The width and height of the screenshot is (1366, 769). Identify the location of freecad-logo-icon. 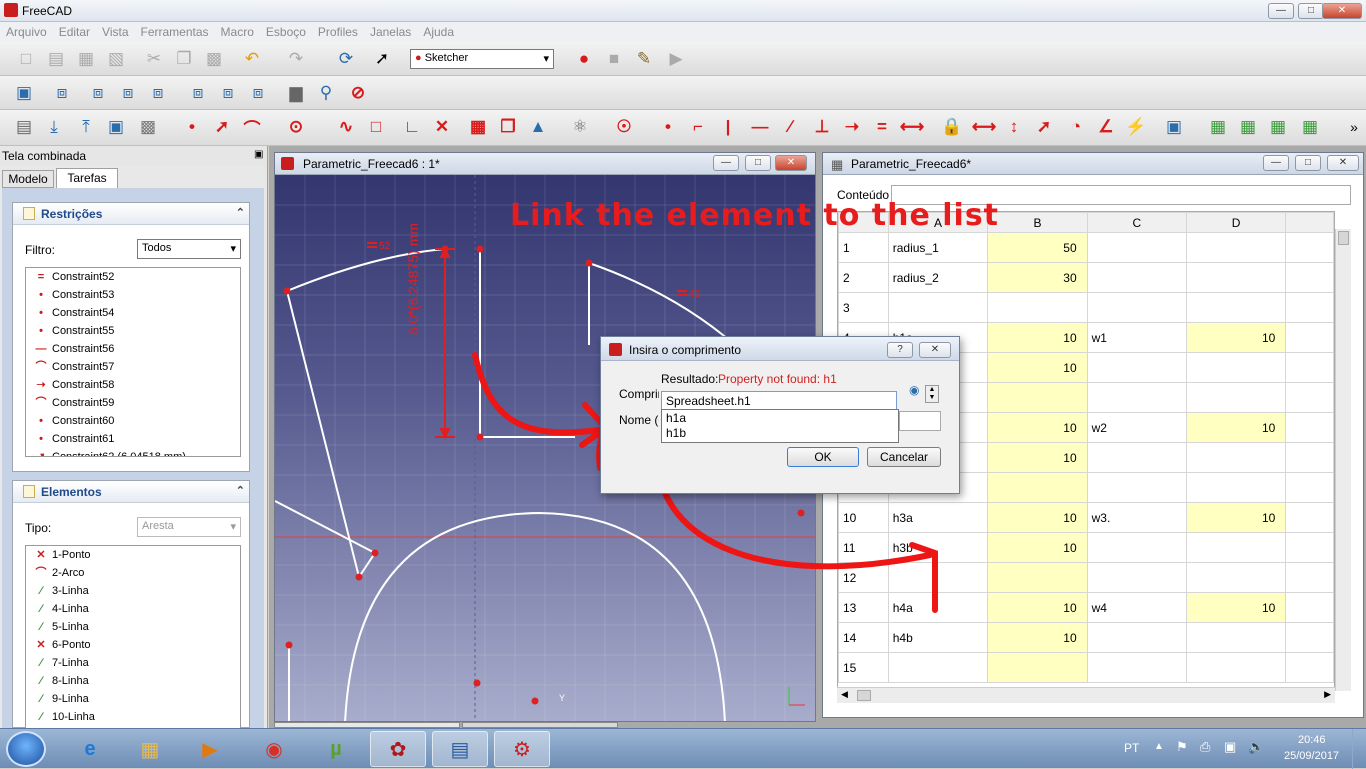
(615, 349).